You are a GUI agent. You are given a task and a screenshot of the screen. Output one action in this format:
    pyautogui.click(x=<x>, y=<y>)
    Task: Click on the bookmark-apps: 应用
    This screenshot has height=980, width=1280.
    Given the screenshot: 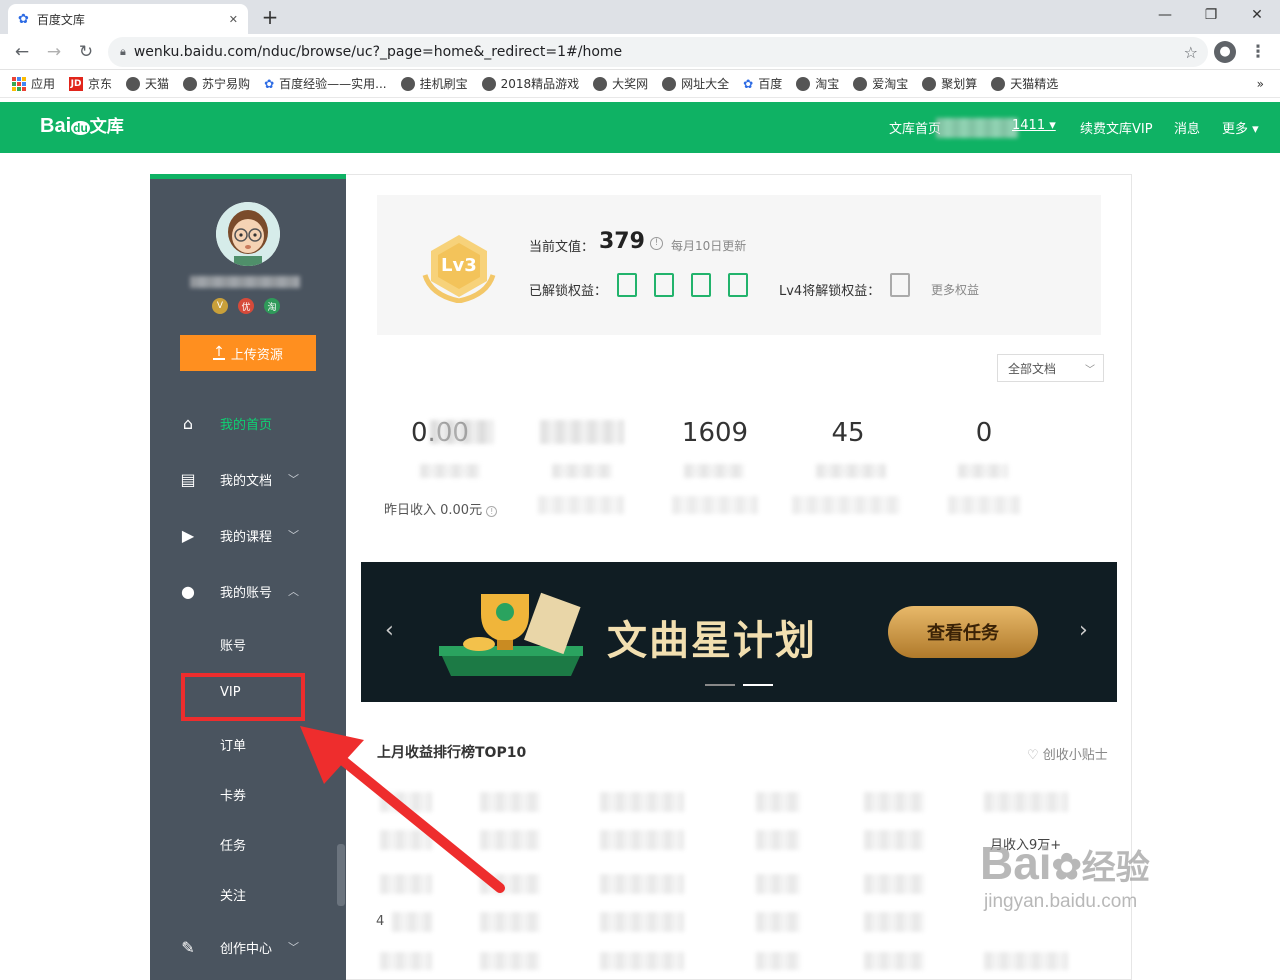 What is the action you would take?
    pyautogui.click(x=33, y=83)
    